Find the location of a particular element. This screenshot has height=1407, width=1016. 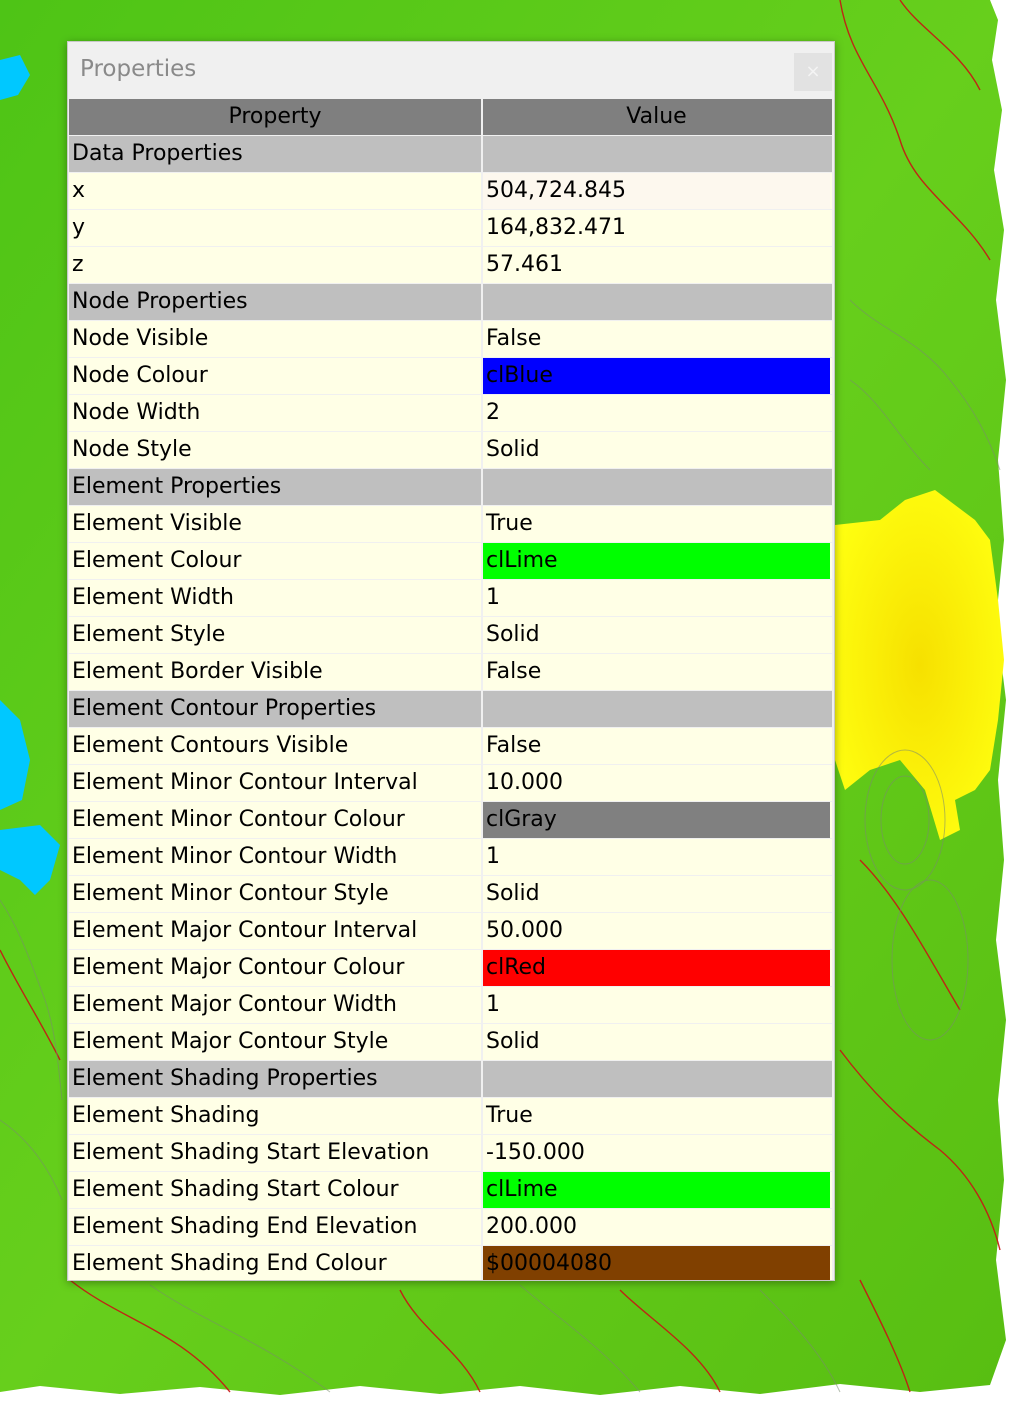

property-row: Element Major Contour Colour clRed is located at coordinates (450, 968).